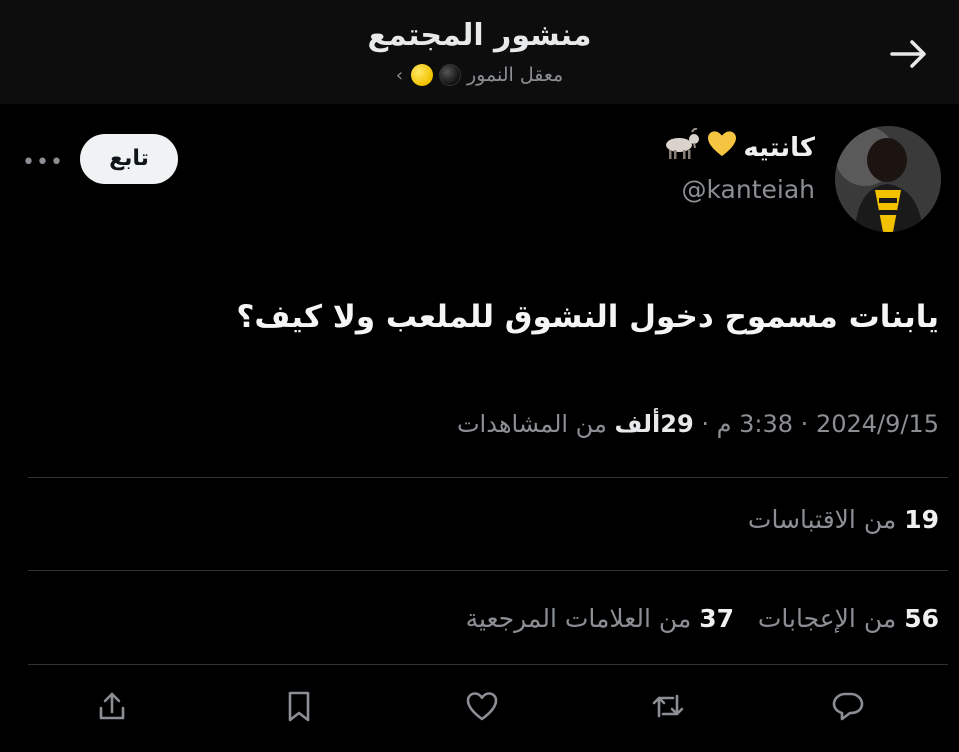 Image resolution: width=959 pixels, height=752 pixels. I want to click on tweet-meta: 2024/9/15 · 3:38 م · 29ألف من المشاهدات, so click(698, 424).